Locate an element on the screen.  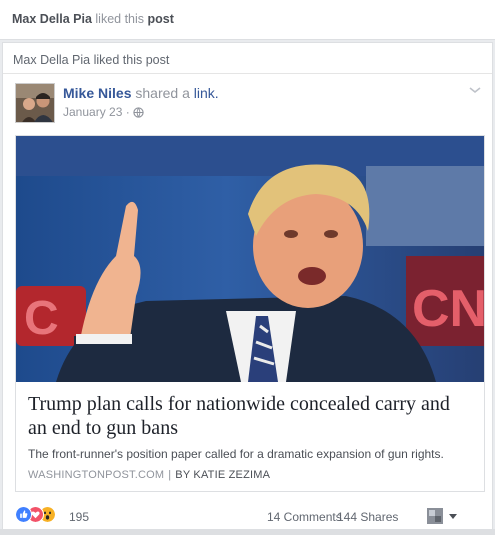
post-as-selector is located at coordinates (446, 516).